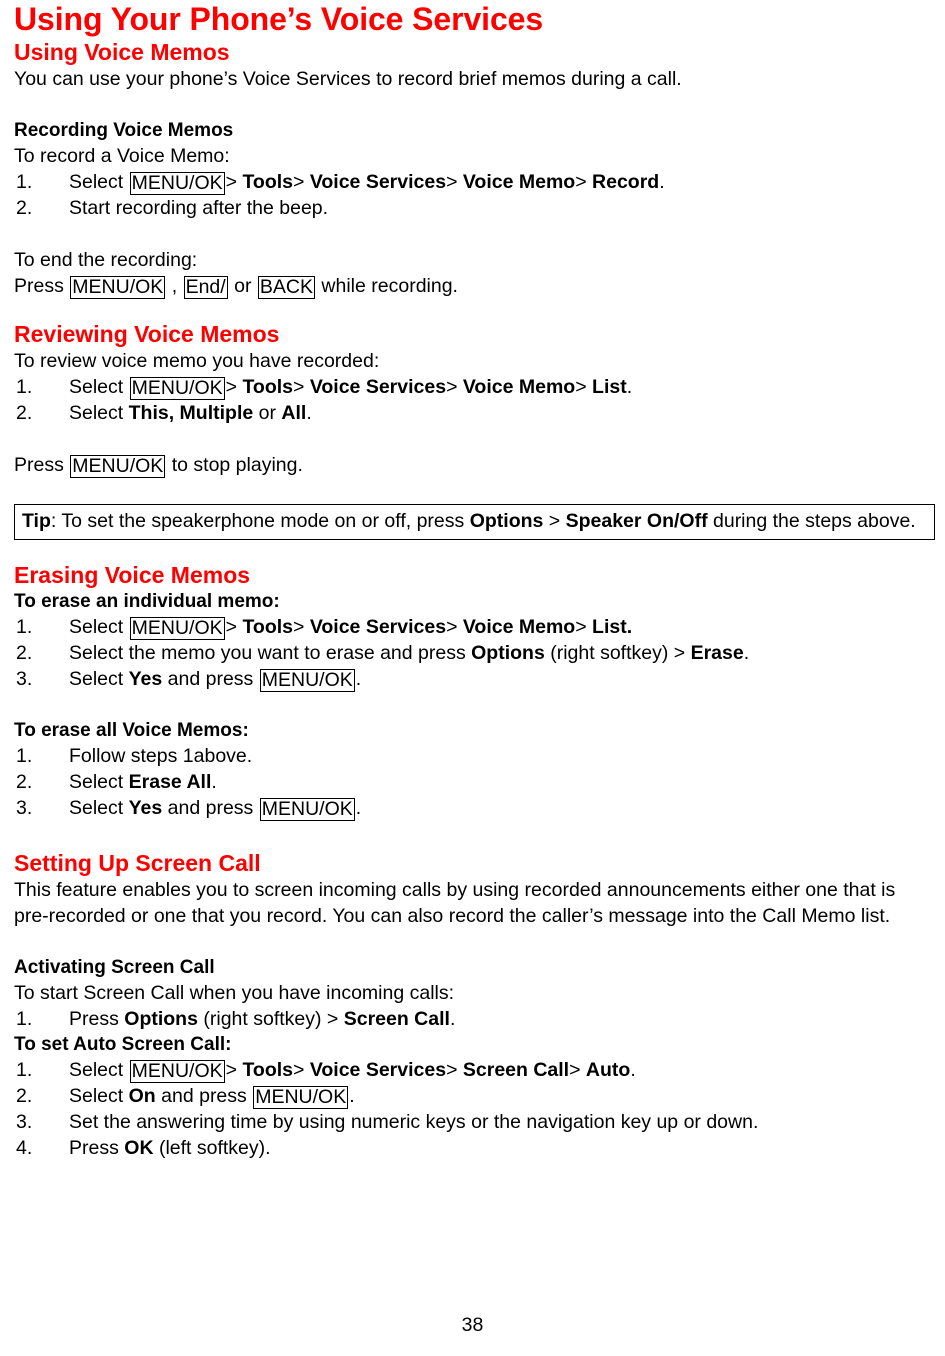 Image resolution: width=945 pixels, height=1356 pixels. I want to click on section-heading-erasing: Erasing Voice Memos, so click(132, 575).